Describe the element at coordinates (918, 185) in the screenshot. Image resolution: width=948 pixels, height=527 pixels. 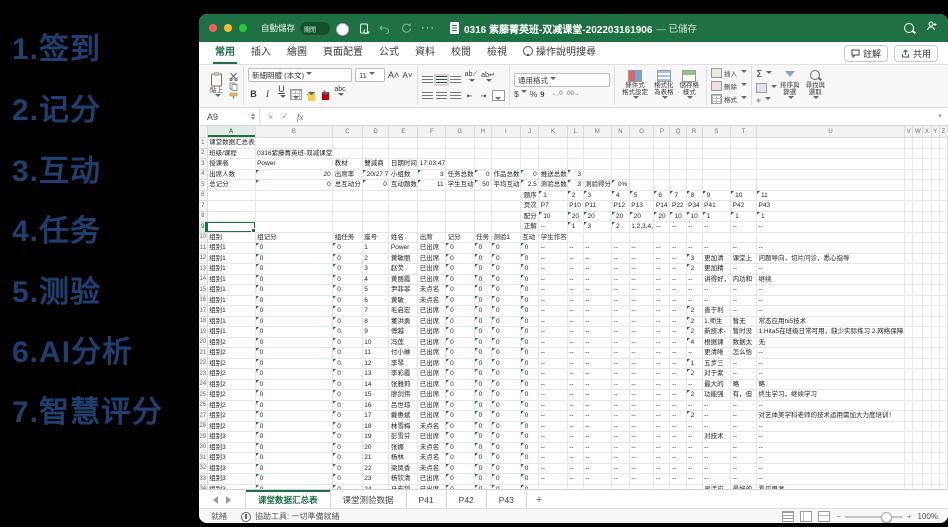
I see `cell-W5` at that location.